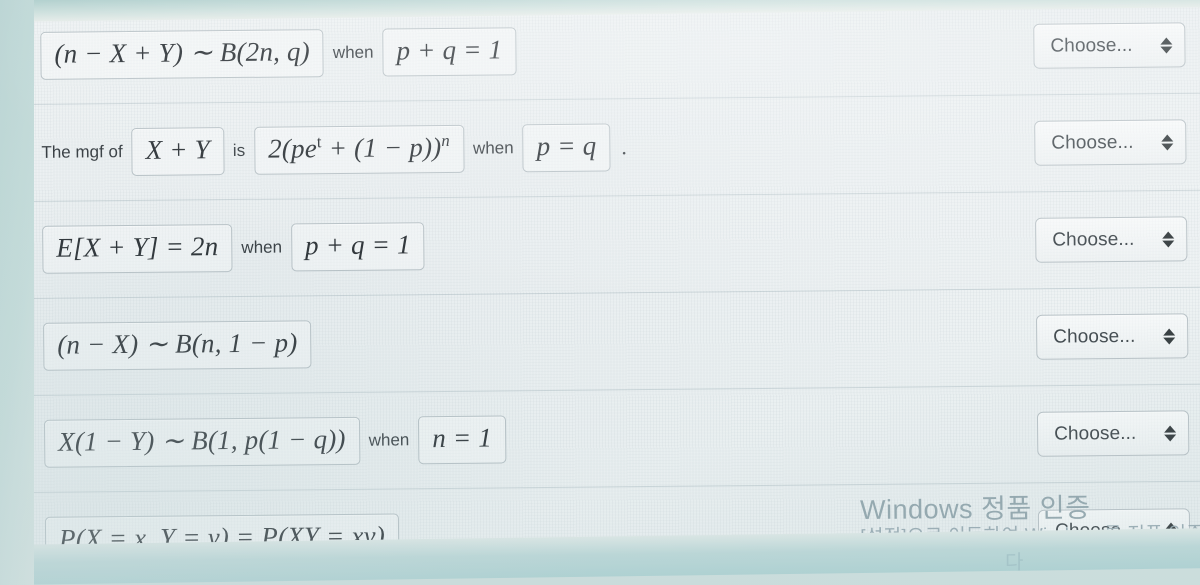  I want to click on lead-text: The mgf of, so click(82, 152).